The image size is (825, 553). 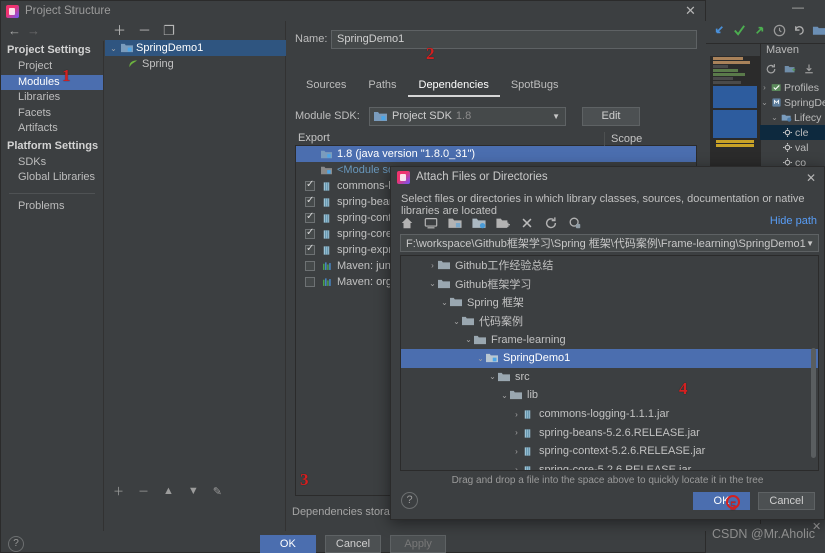 I want to click on maven-tree-row-validate: val, so click(x=792, y=147).